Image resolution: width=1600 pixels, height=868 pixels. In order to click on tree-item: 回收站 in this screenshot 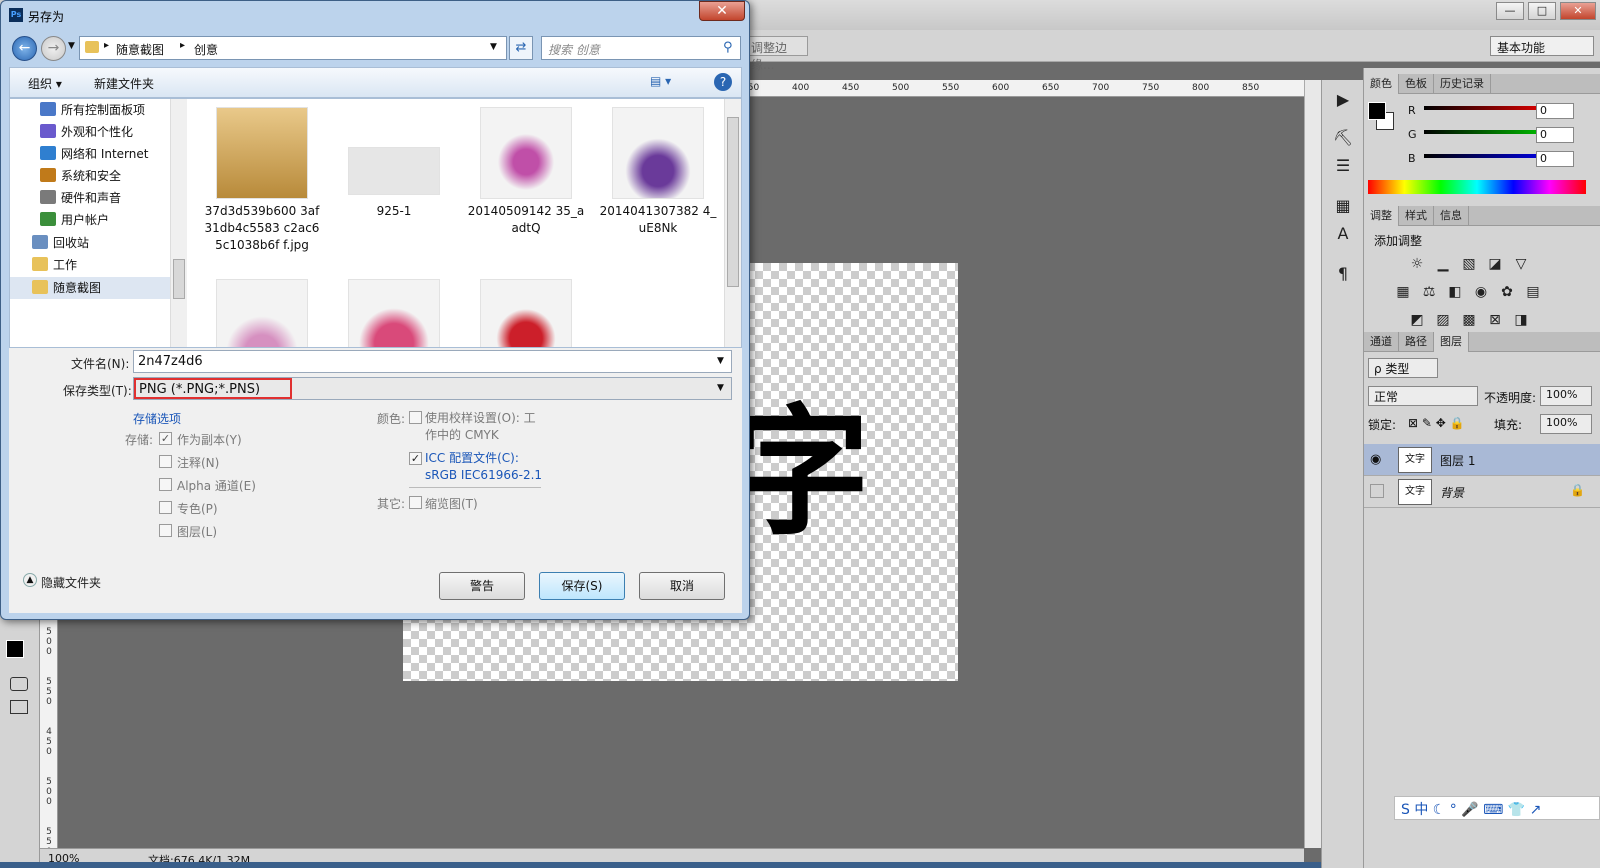, I will do `click(60, 243)`.